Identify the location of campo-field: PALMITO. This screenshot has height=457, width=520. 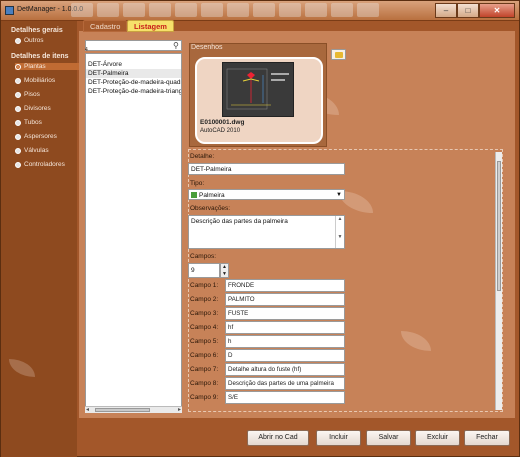
(285, 299).